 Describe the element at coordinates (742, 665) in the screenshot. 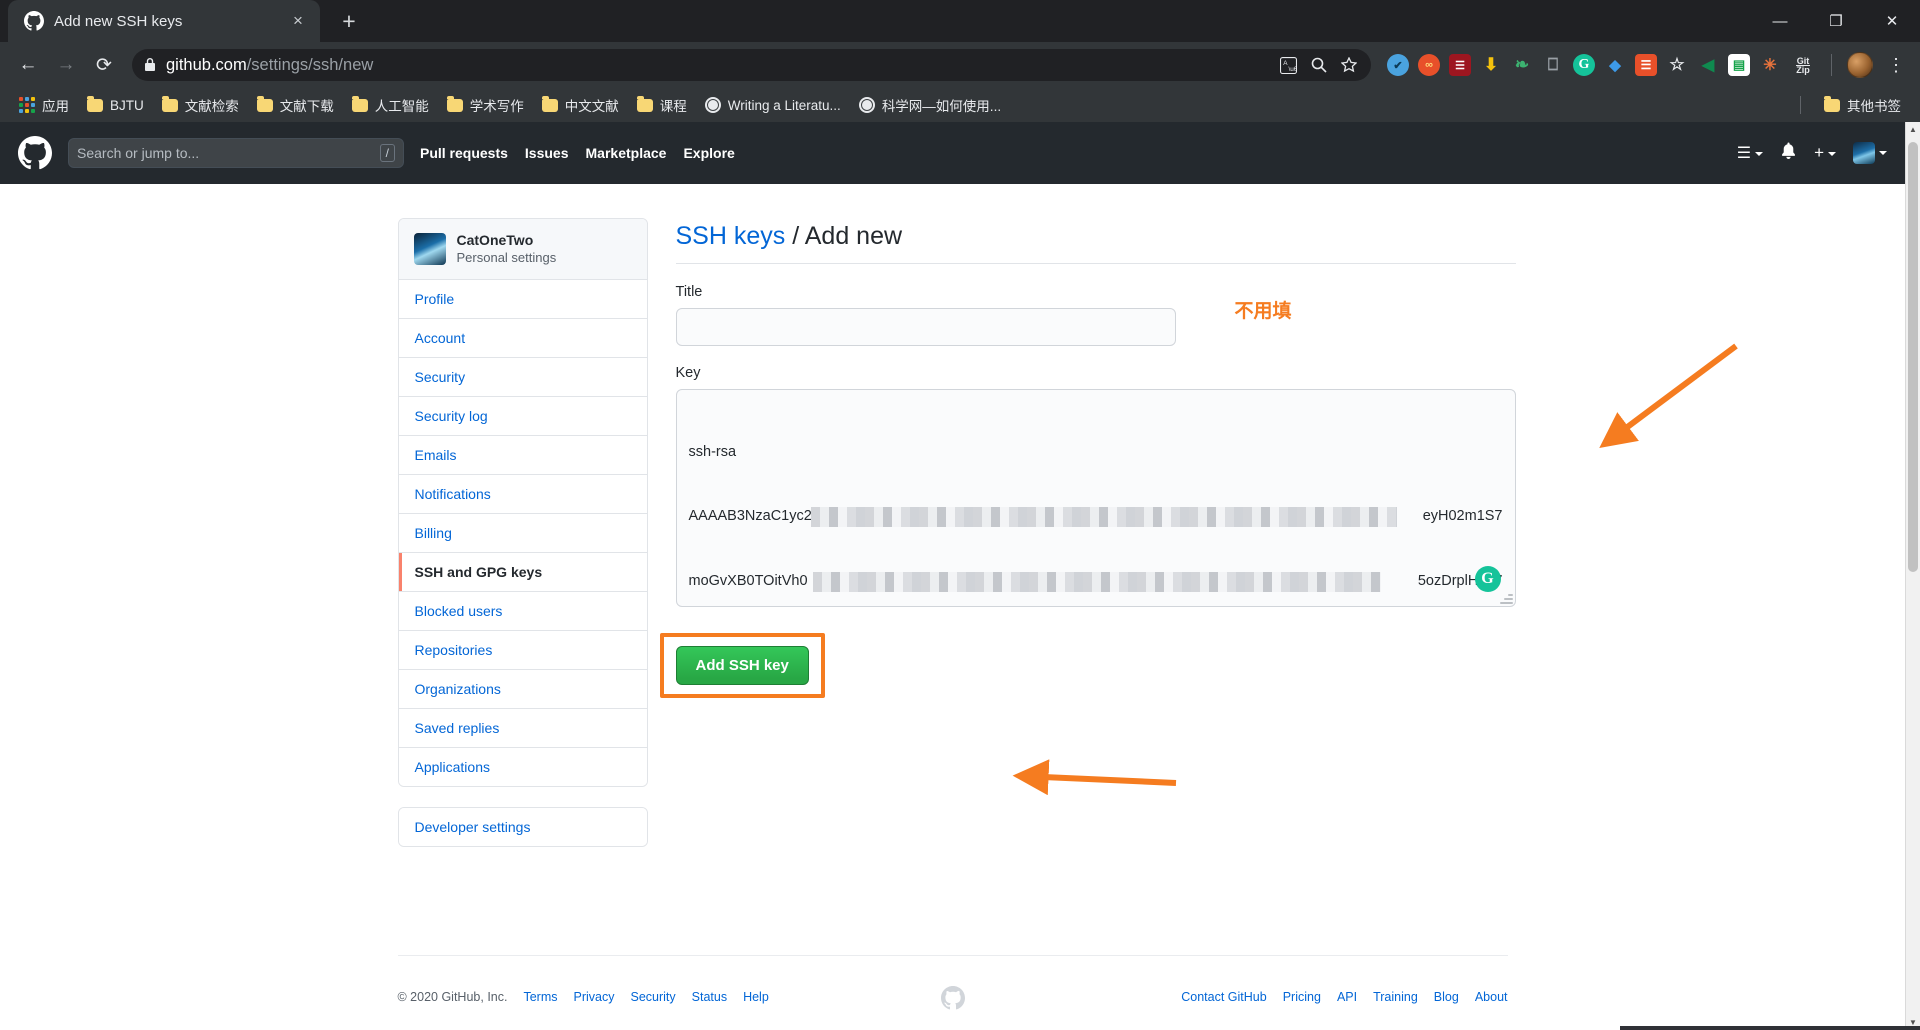

I see `add-ssh-key-button: Add SSH key` at that location.